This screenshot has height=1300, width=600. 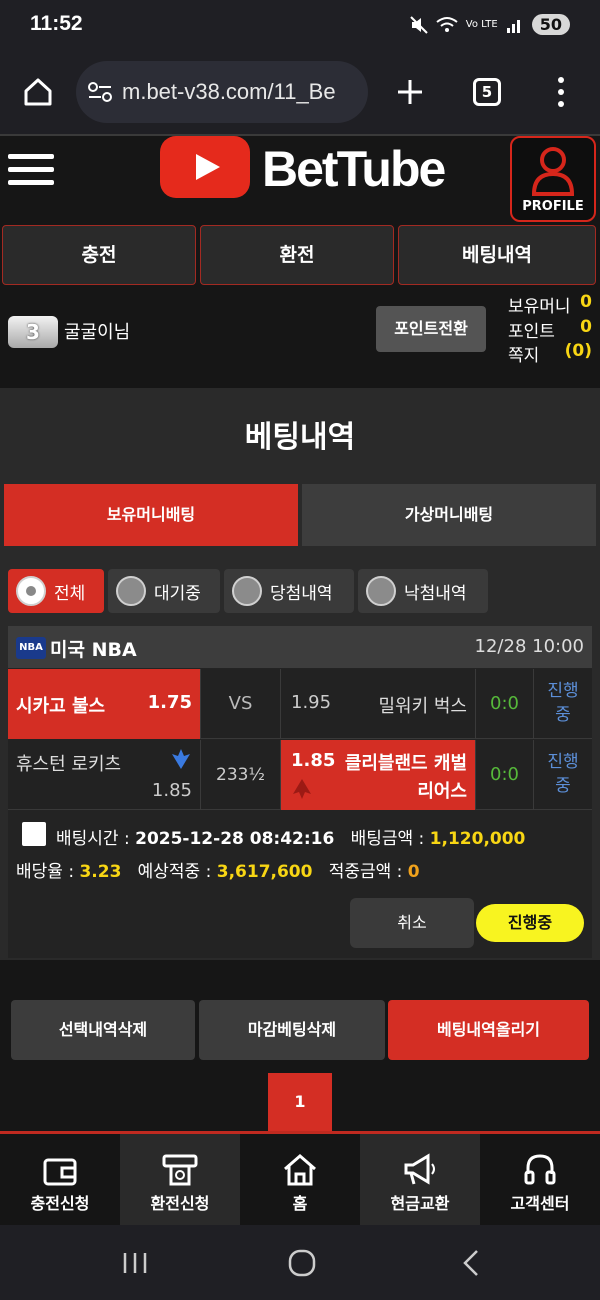 I want to click on game-status: 진행중, so click(x=563, y=703).